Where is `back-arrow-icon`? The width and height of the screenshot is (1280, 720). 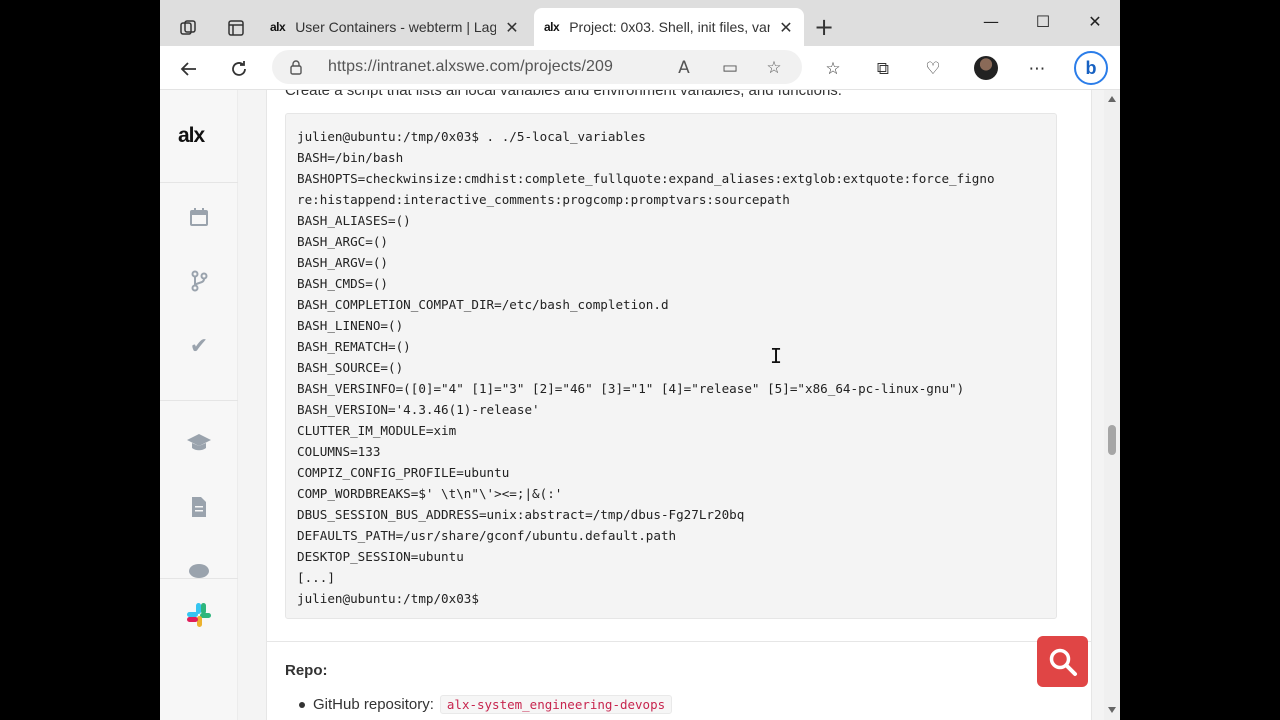
back-arrow-icon is located at coordinates (189, 69).